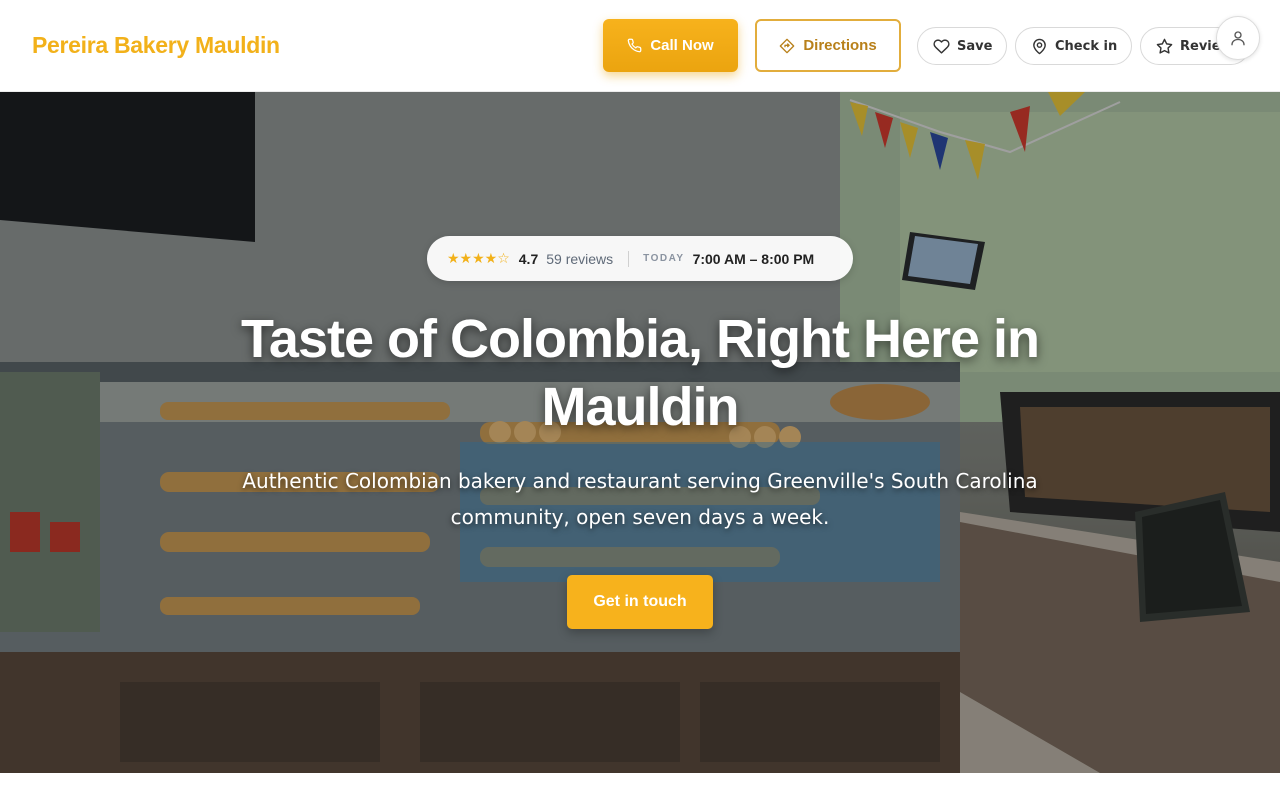 The height and width of the screenshot is (800, 1280). I want to click on save-button: Save, so click(962, 46).